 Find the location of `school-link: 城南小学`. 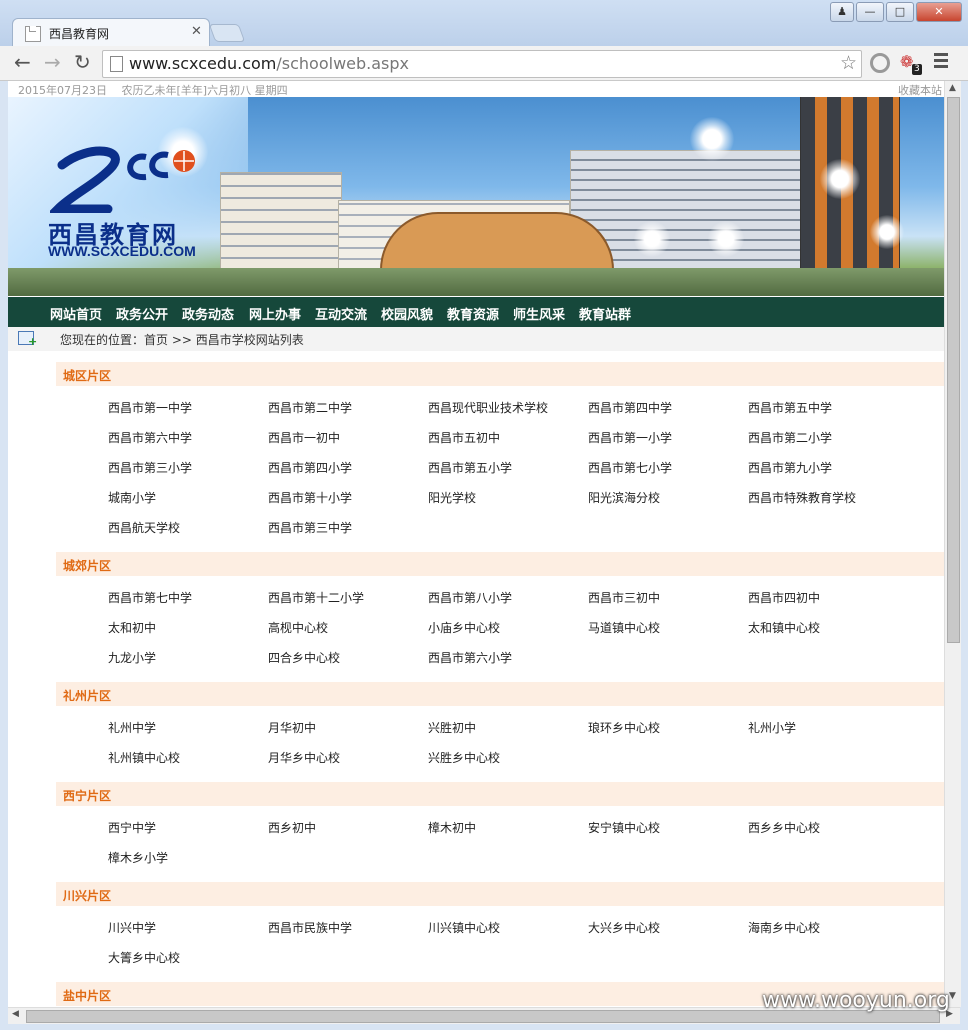

school-link: 城南小学 is located at coordinates (132, 497).